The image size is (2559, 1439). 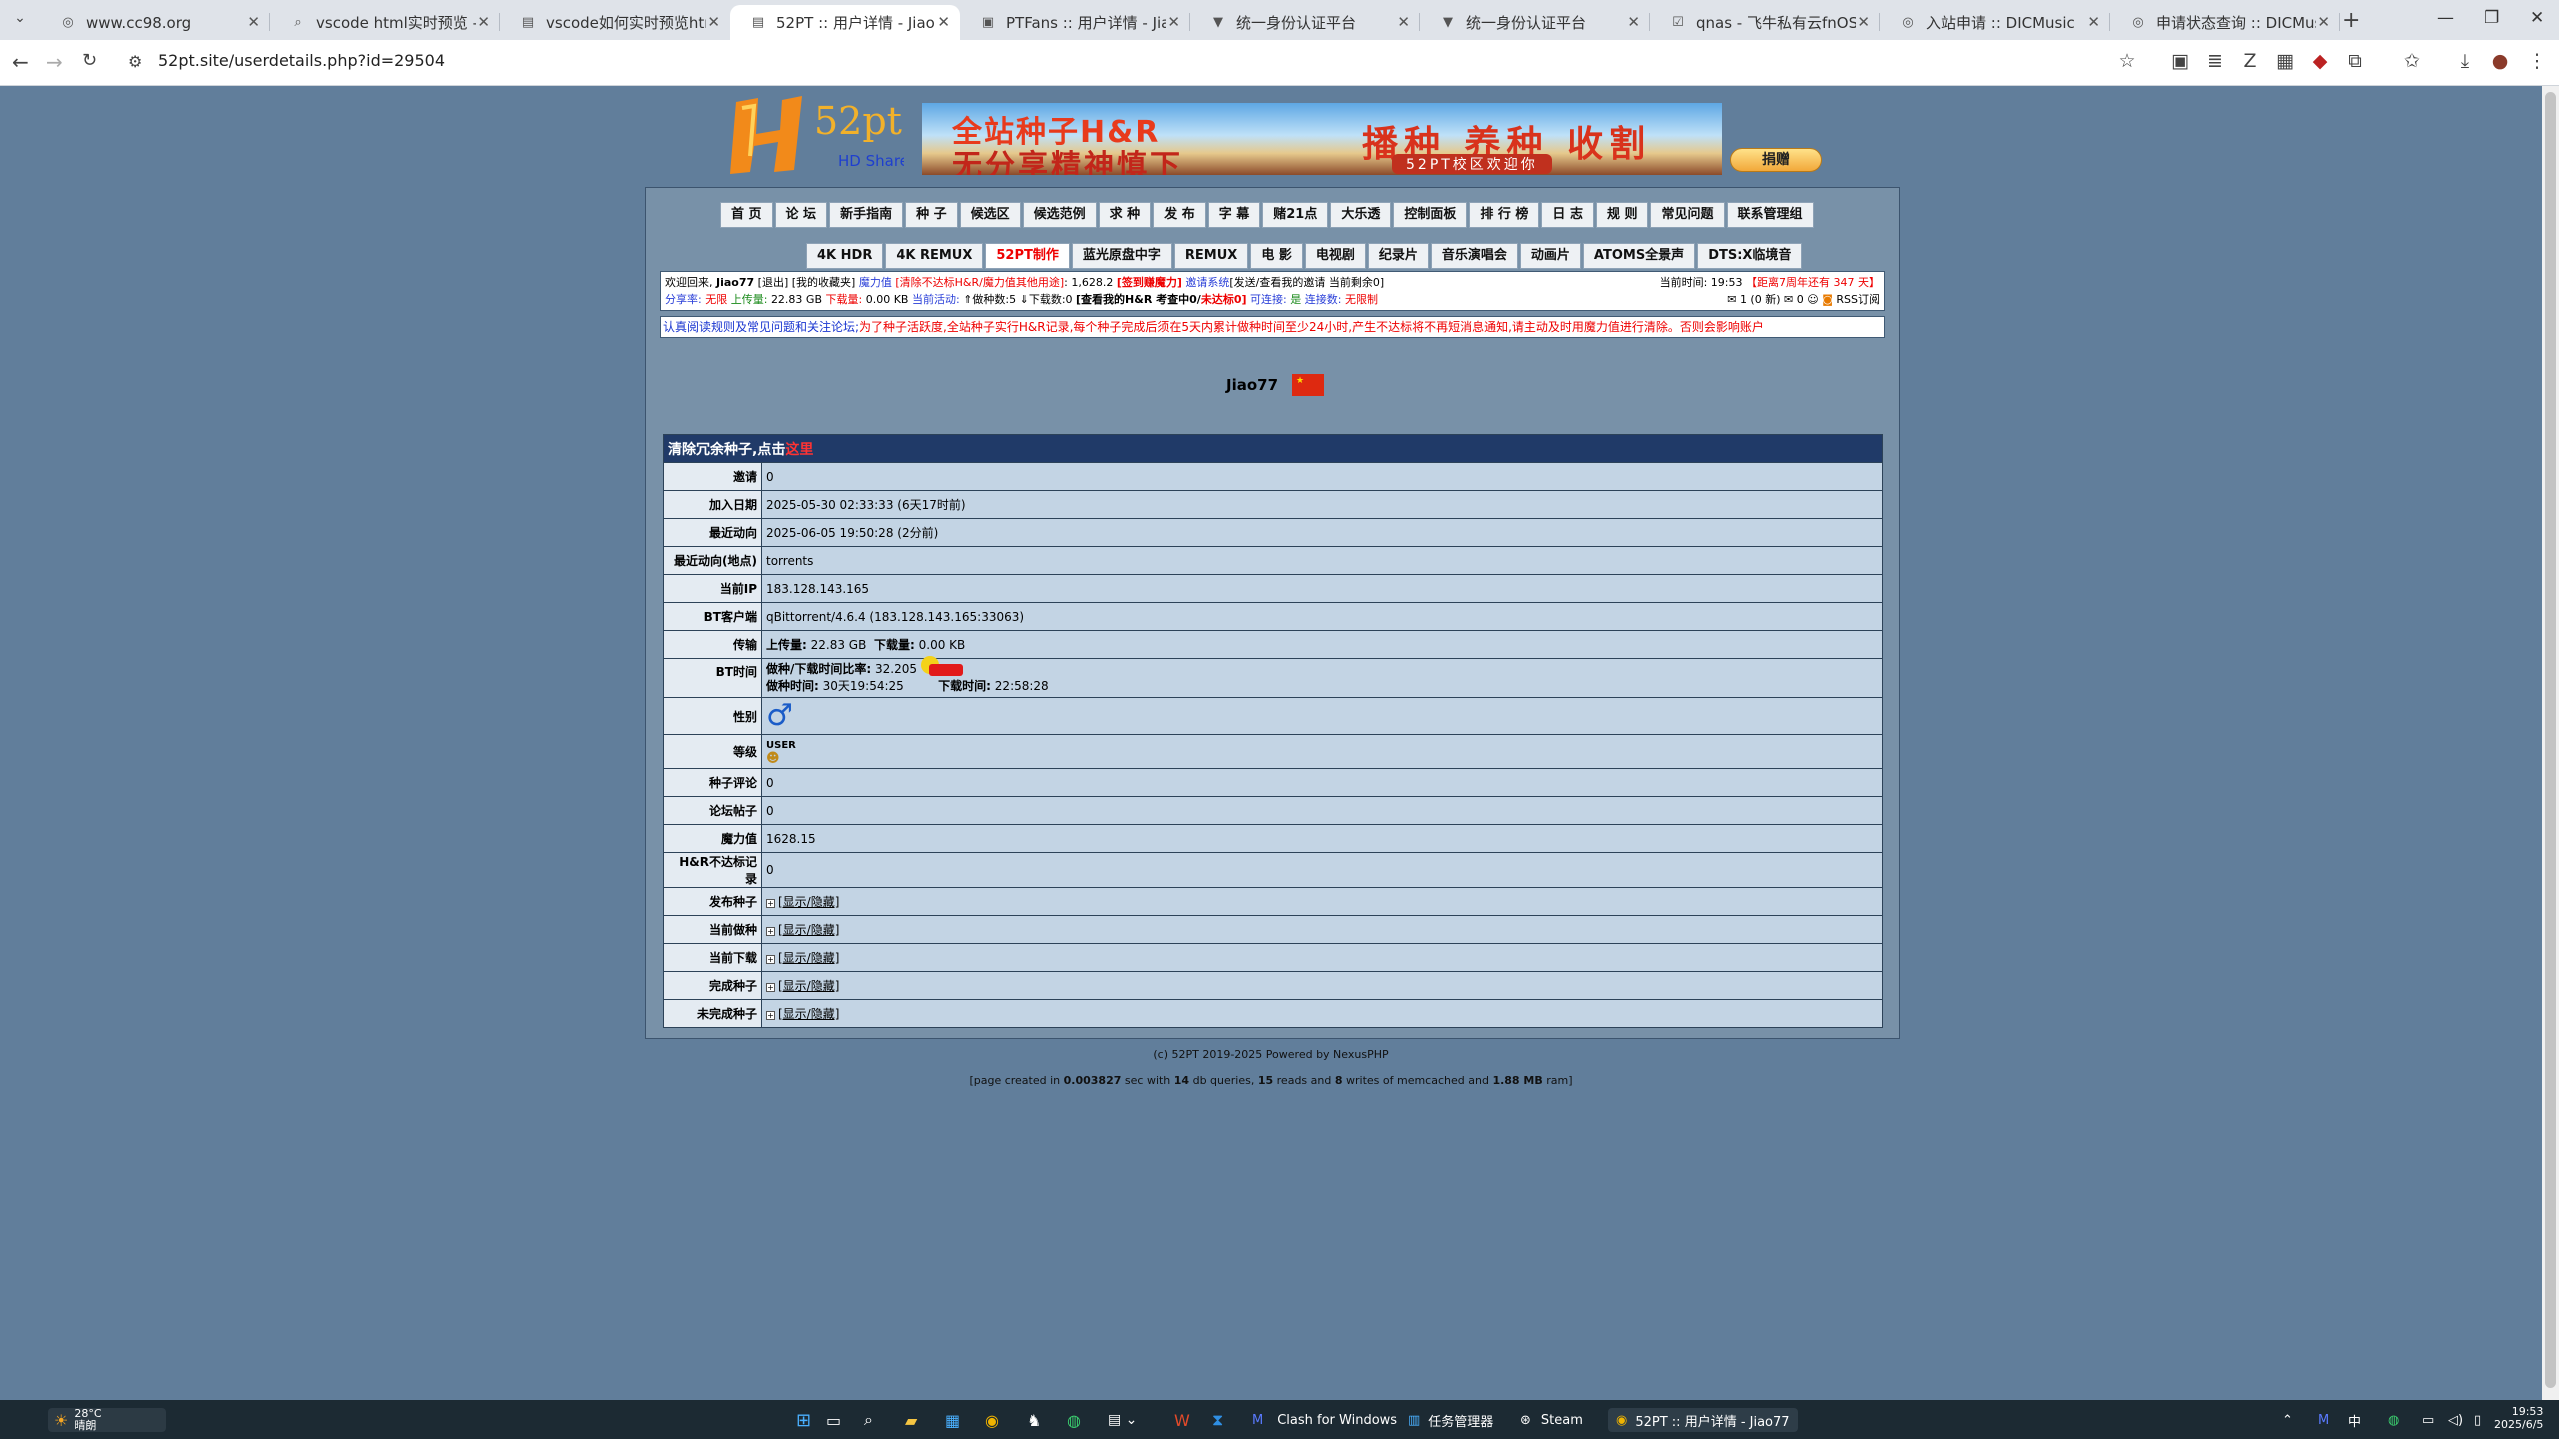 What do you see at coordinates (735, 282) in the screenshot?
I see `username-link: Jiao77` at bounding box center [735, 282].